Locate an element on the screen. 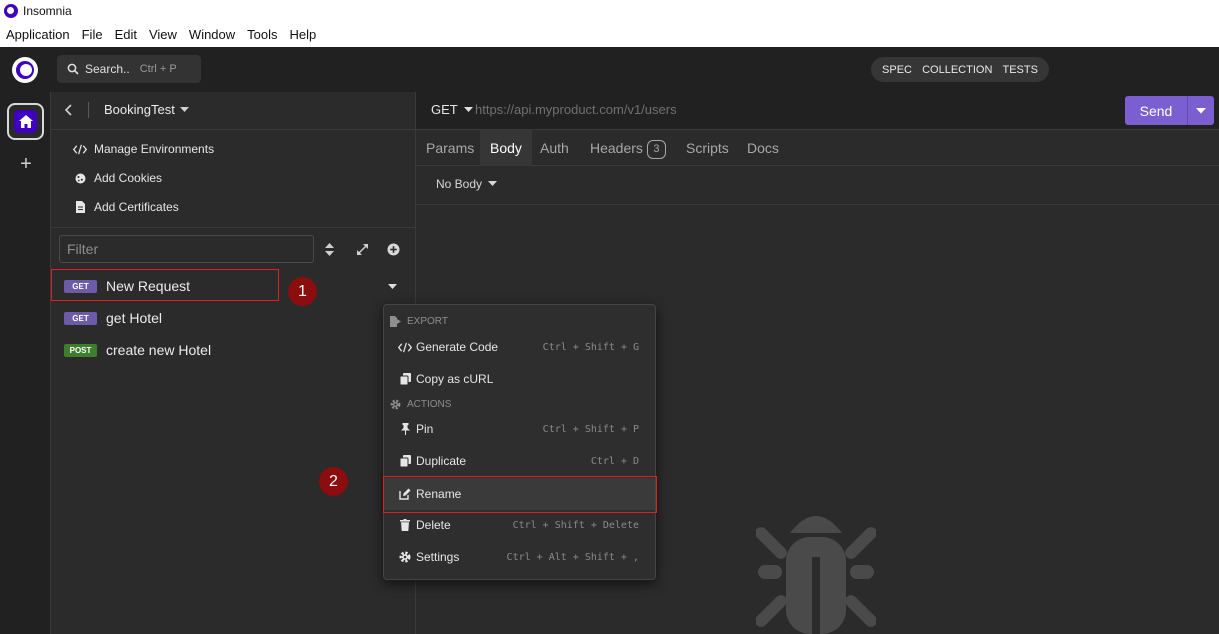 The width and height of the screenshot is (1219, 634). workspace-name: BookingTest is located at coordinates (139, 109).